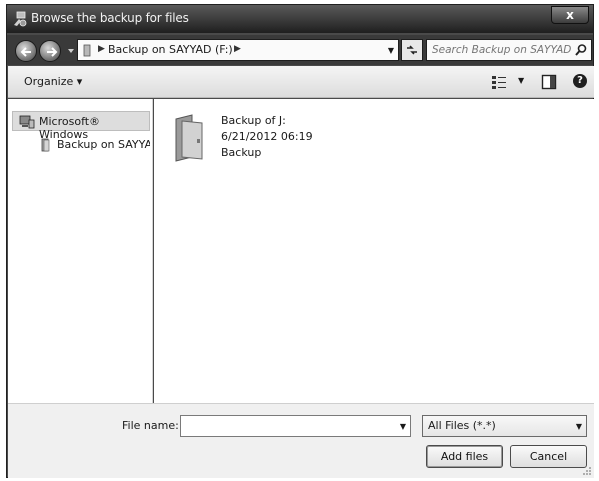 Image resolution: width=599 pixels, height=481 pixels. I want to click on recent-pages-dropdown-icon, so click(71, 51).